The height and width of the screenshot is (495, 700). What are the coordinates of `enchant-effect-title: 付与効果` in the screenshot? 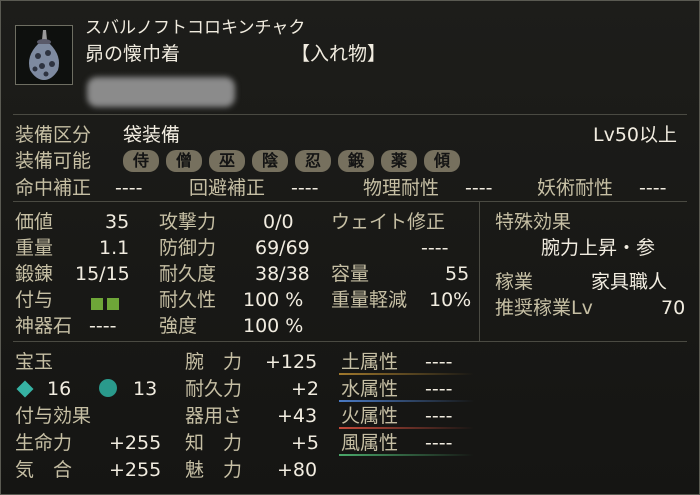 It's located at (53, 416).